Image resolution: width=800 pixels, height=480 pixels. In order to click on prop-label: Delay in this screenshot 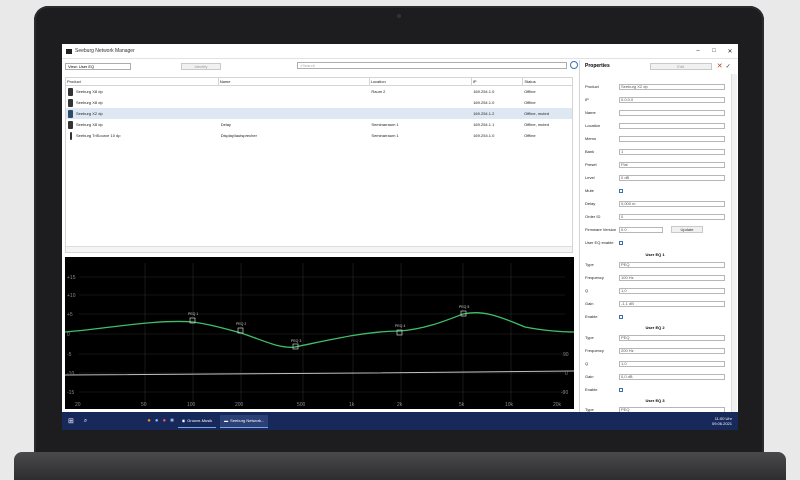, I will do `click(590, 203)`.